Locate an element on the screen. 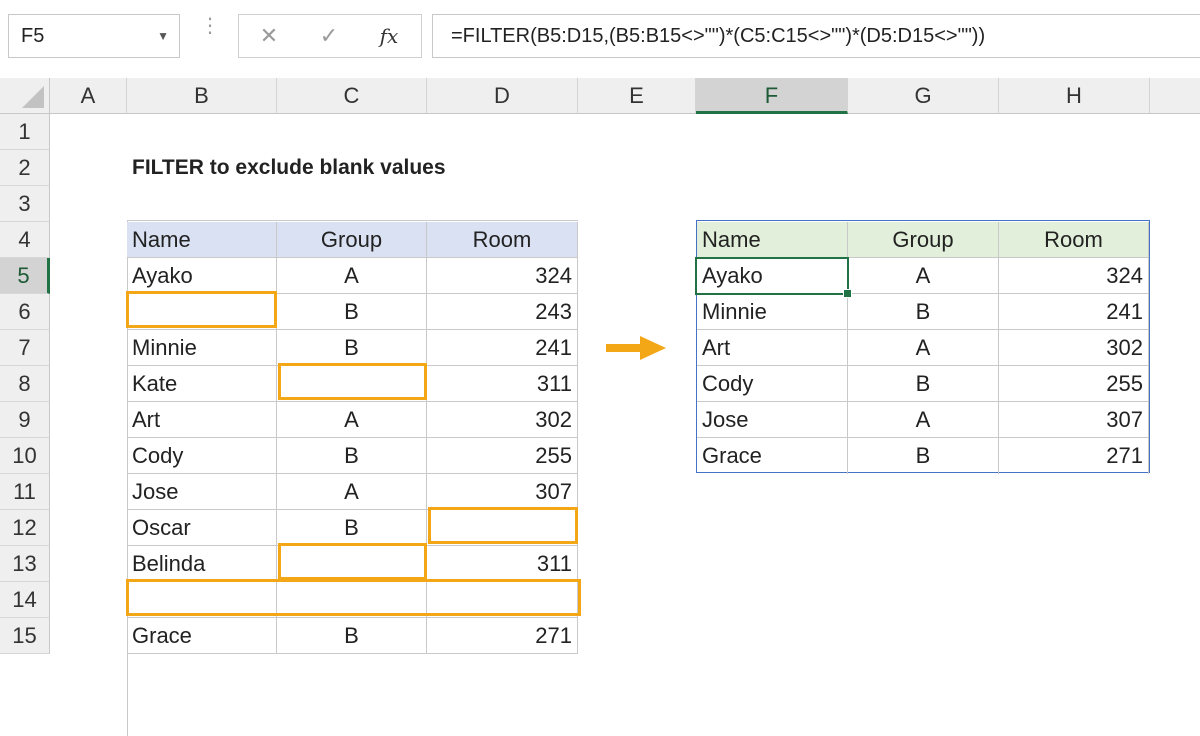 This screenshot has height=736, width=1200. row-header-12: 12 is located at coordinates (25, 528).